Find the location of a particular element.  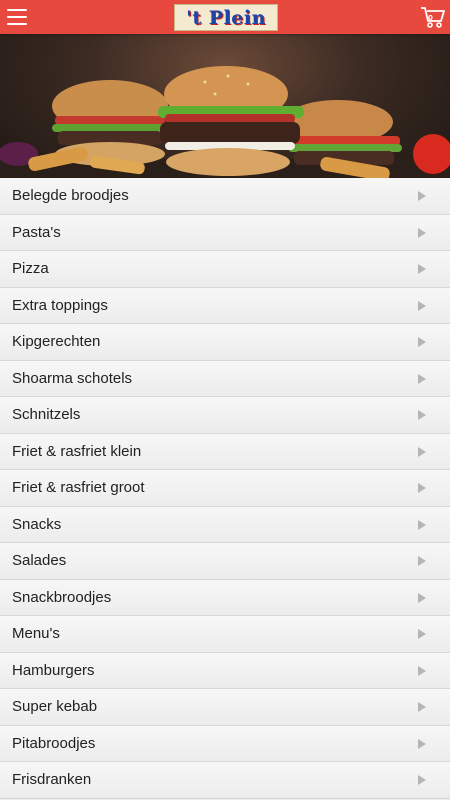

cart-count: 0 is located at coordinates (430, 18).